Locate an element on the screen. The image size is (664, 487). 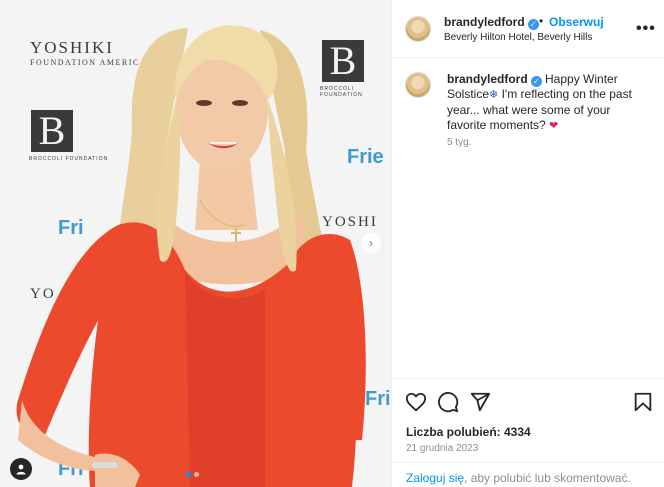
comment-bubble-icon is located at coordinates (448, 402).